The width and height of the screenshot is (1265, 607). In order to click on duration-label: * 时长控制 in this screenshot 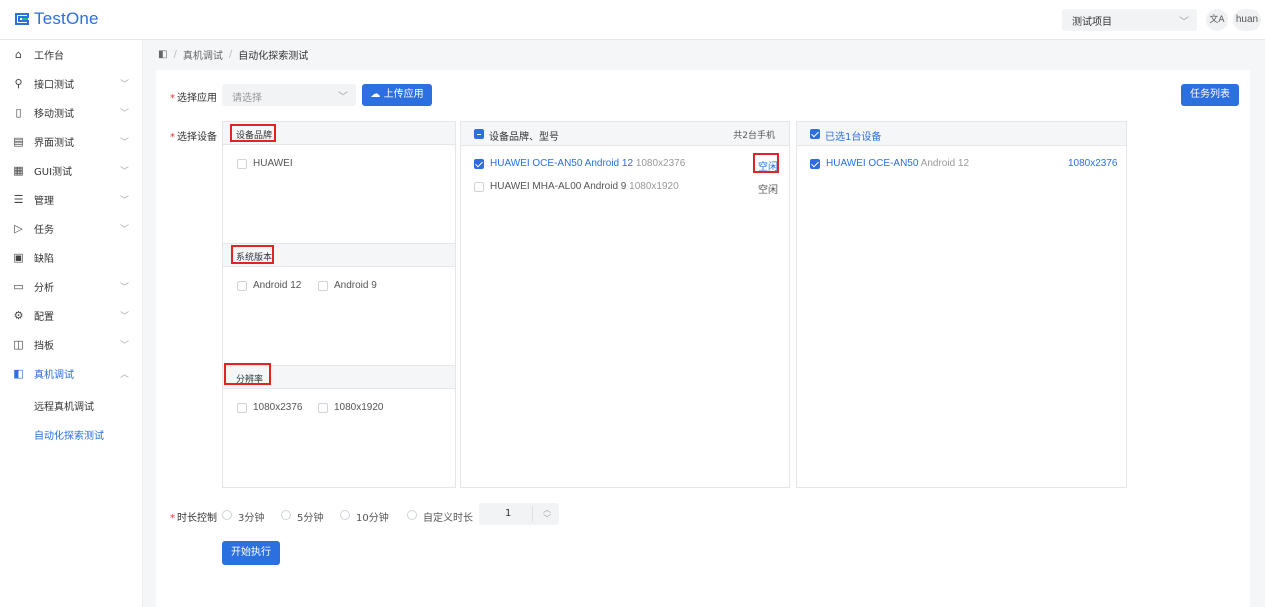, I will do `click(193, 518)`.